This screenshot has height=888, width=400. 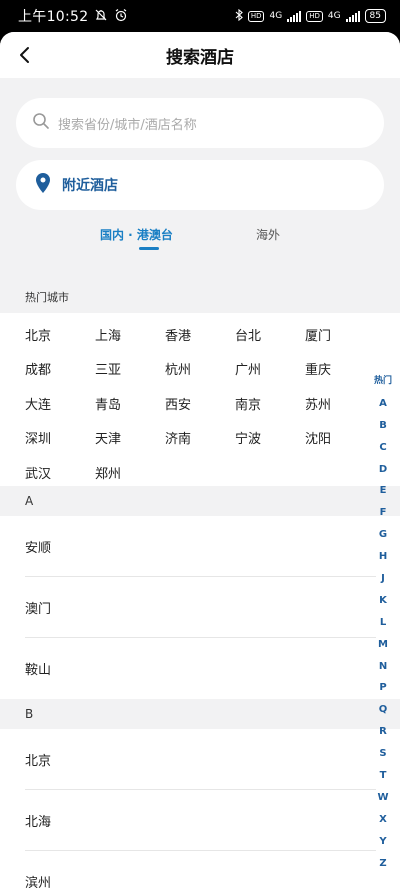 What do you see at coordinates (340, 368) in the screenshot?
I see `hot-city: 重庆` at bounding box center [340, 368].